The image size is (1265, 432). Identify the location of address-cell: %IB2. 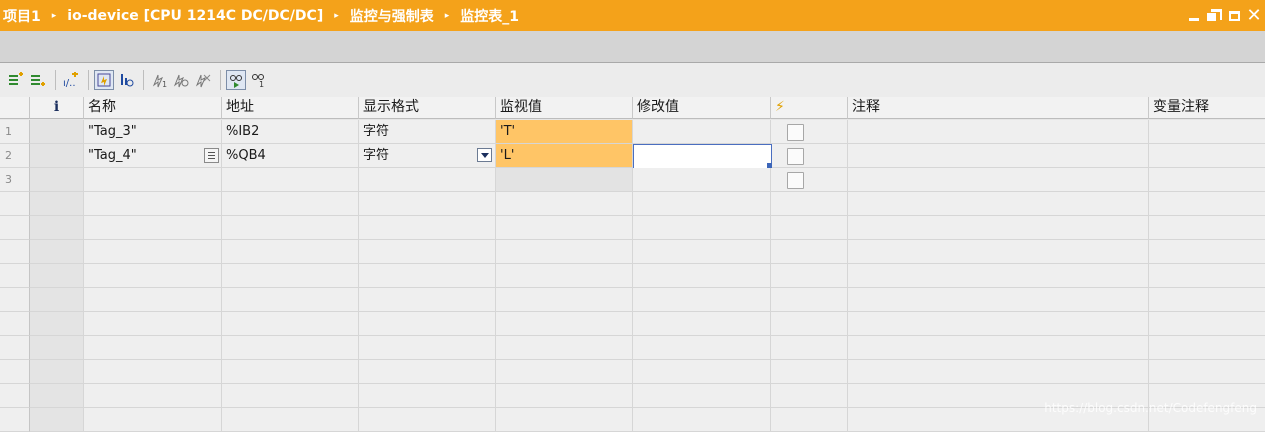
(290, 132).